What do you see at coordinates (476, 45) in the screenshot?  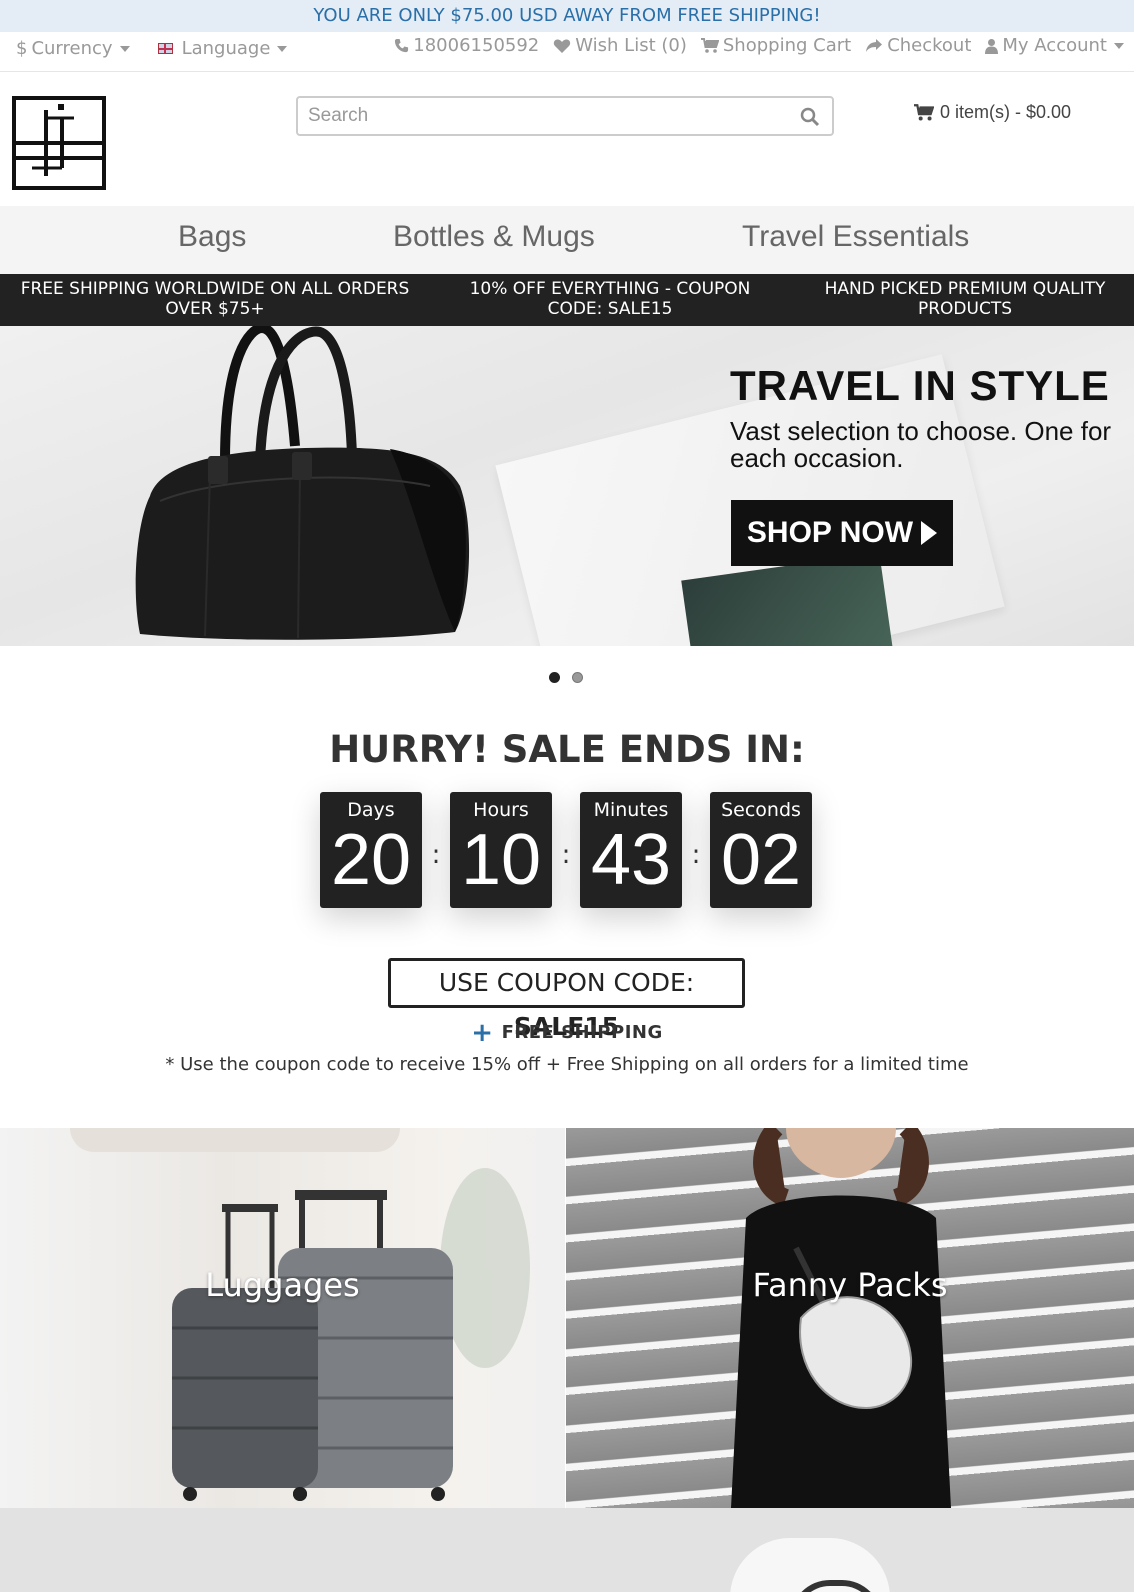 I see `phone-number: 18006150592` at bounding box center [476, 45].